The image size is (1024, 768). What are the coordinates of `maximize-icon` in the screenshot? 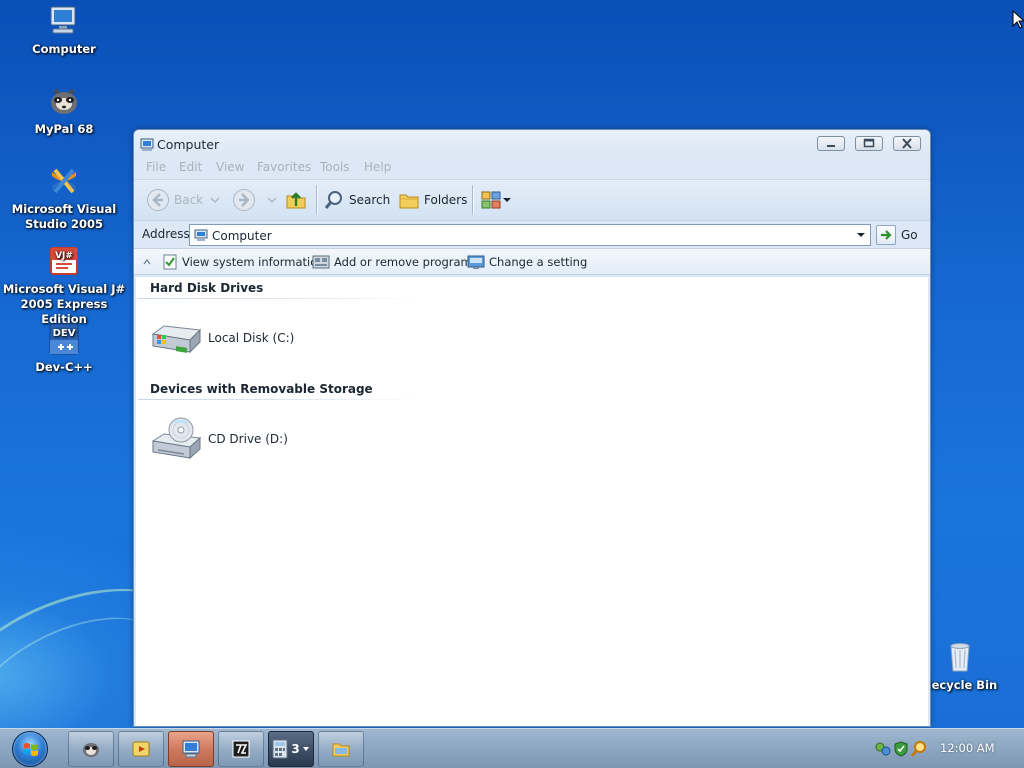 It's located at (869, 143).